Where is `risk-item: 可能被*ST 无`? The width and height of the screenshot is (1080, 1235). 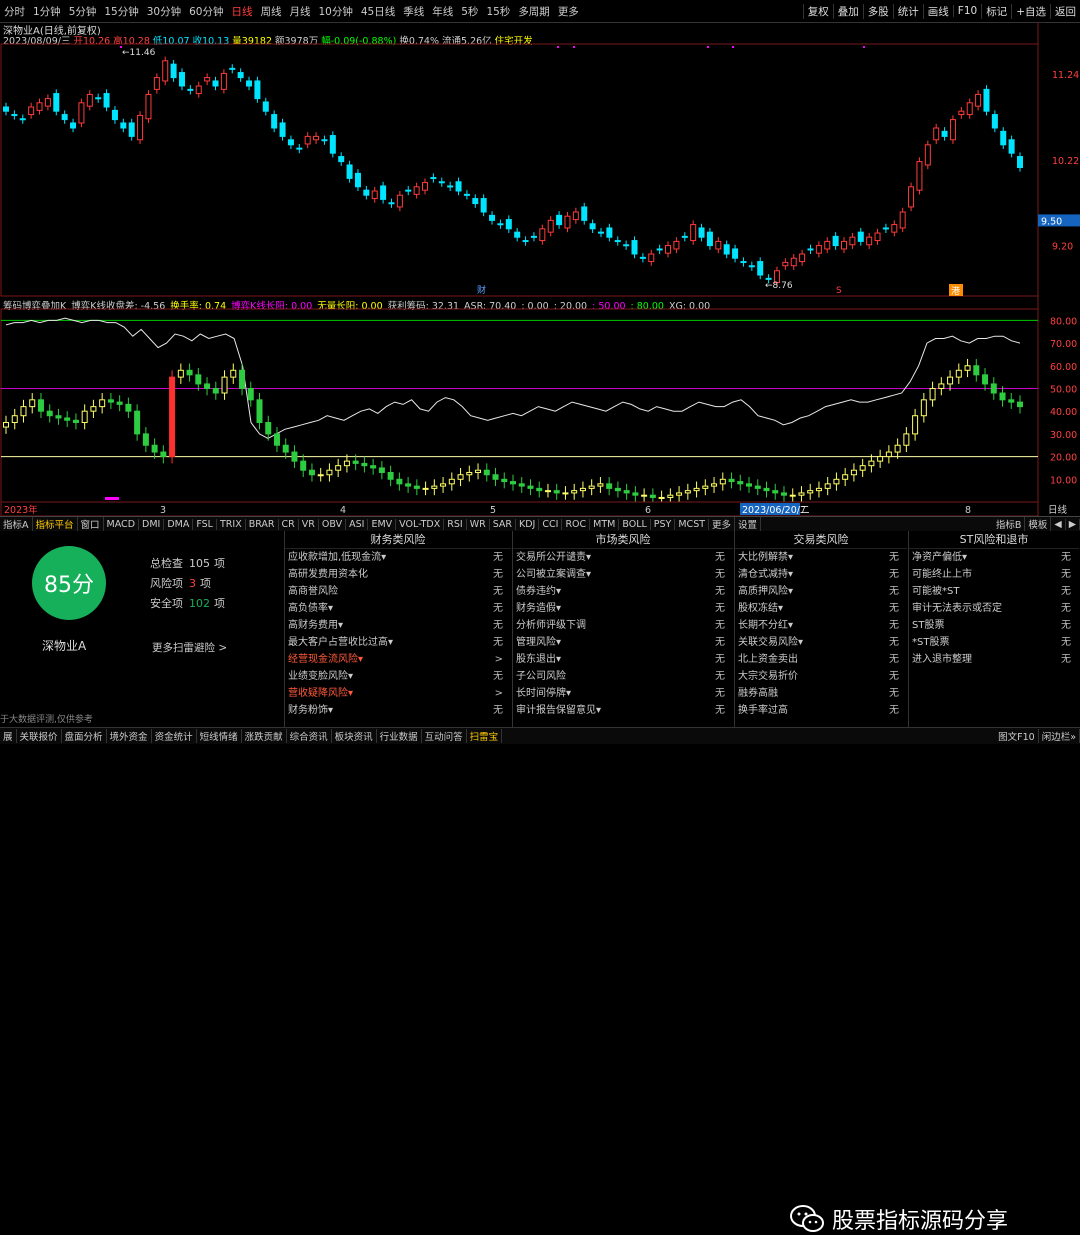
risk-item: 可能被*ST 无 is located at coordinates (994, 591).